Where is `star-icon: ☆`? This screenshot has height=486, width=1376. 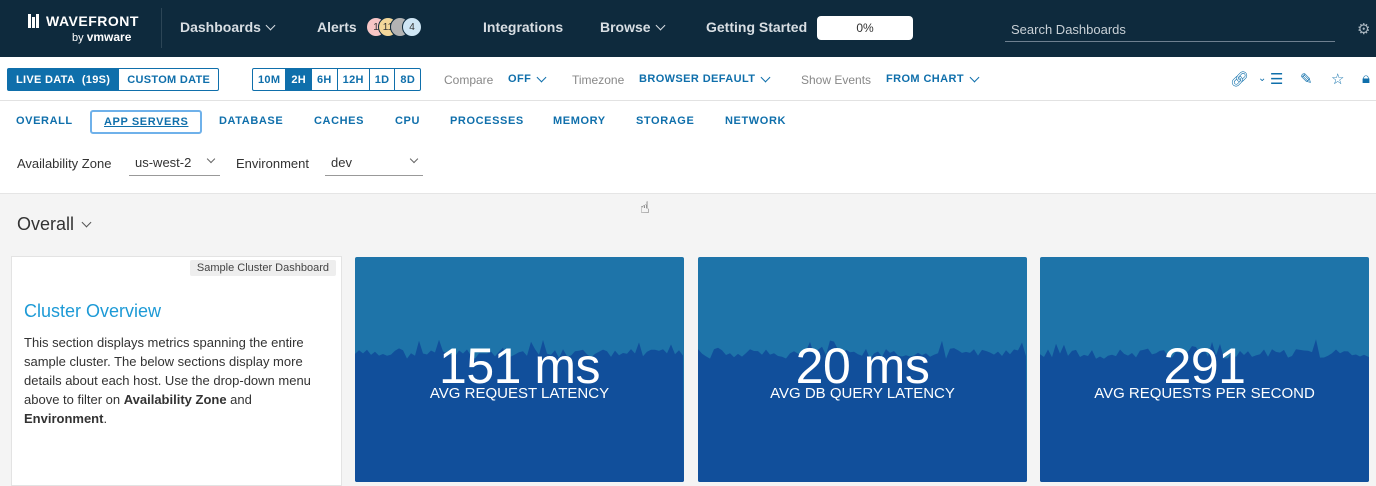 star-icon: ☆ is located at coordinates (1337, 79).